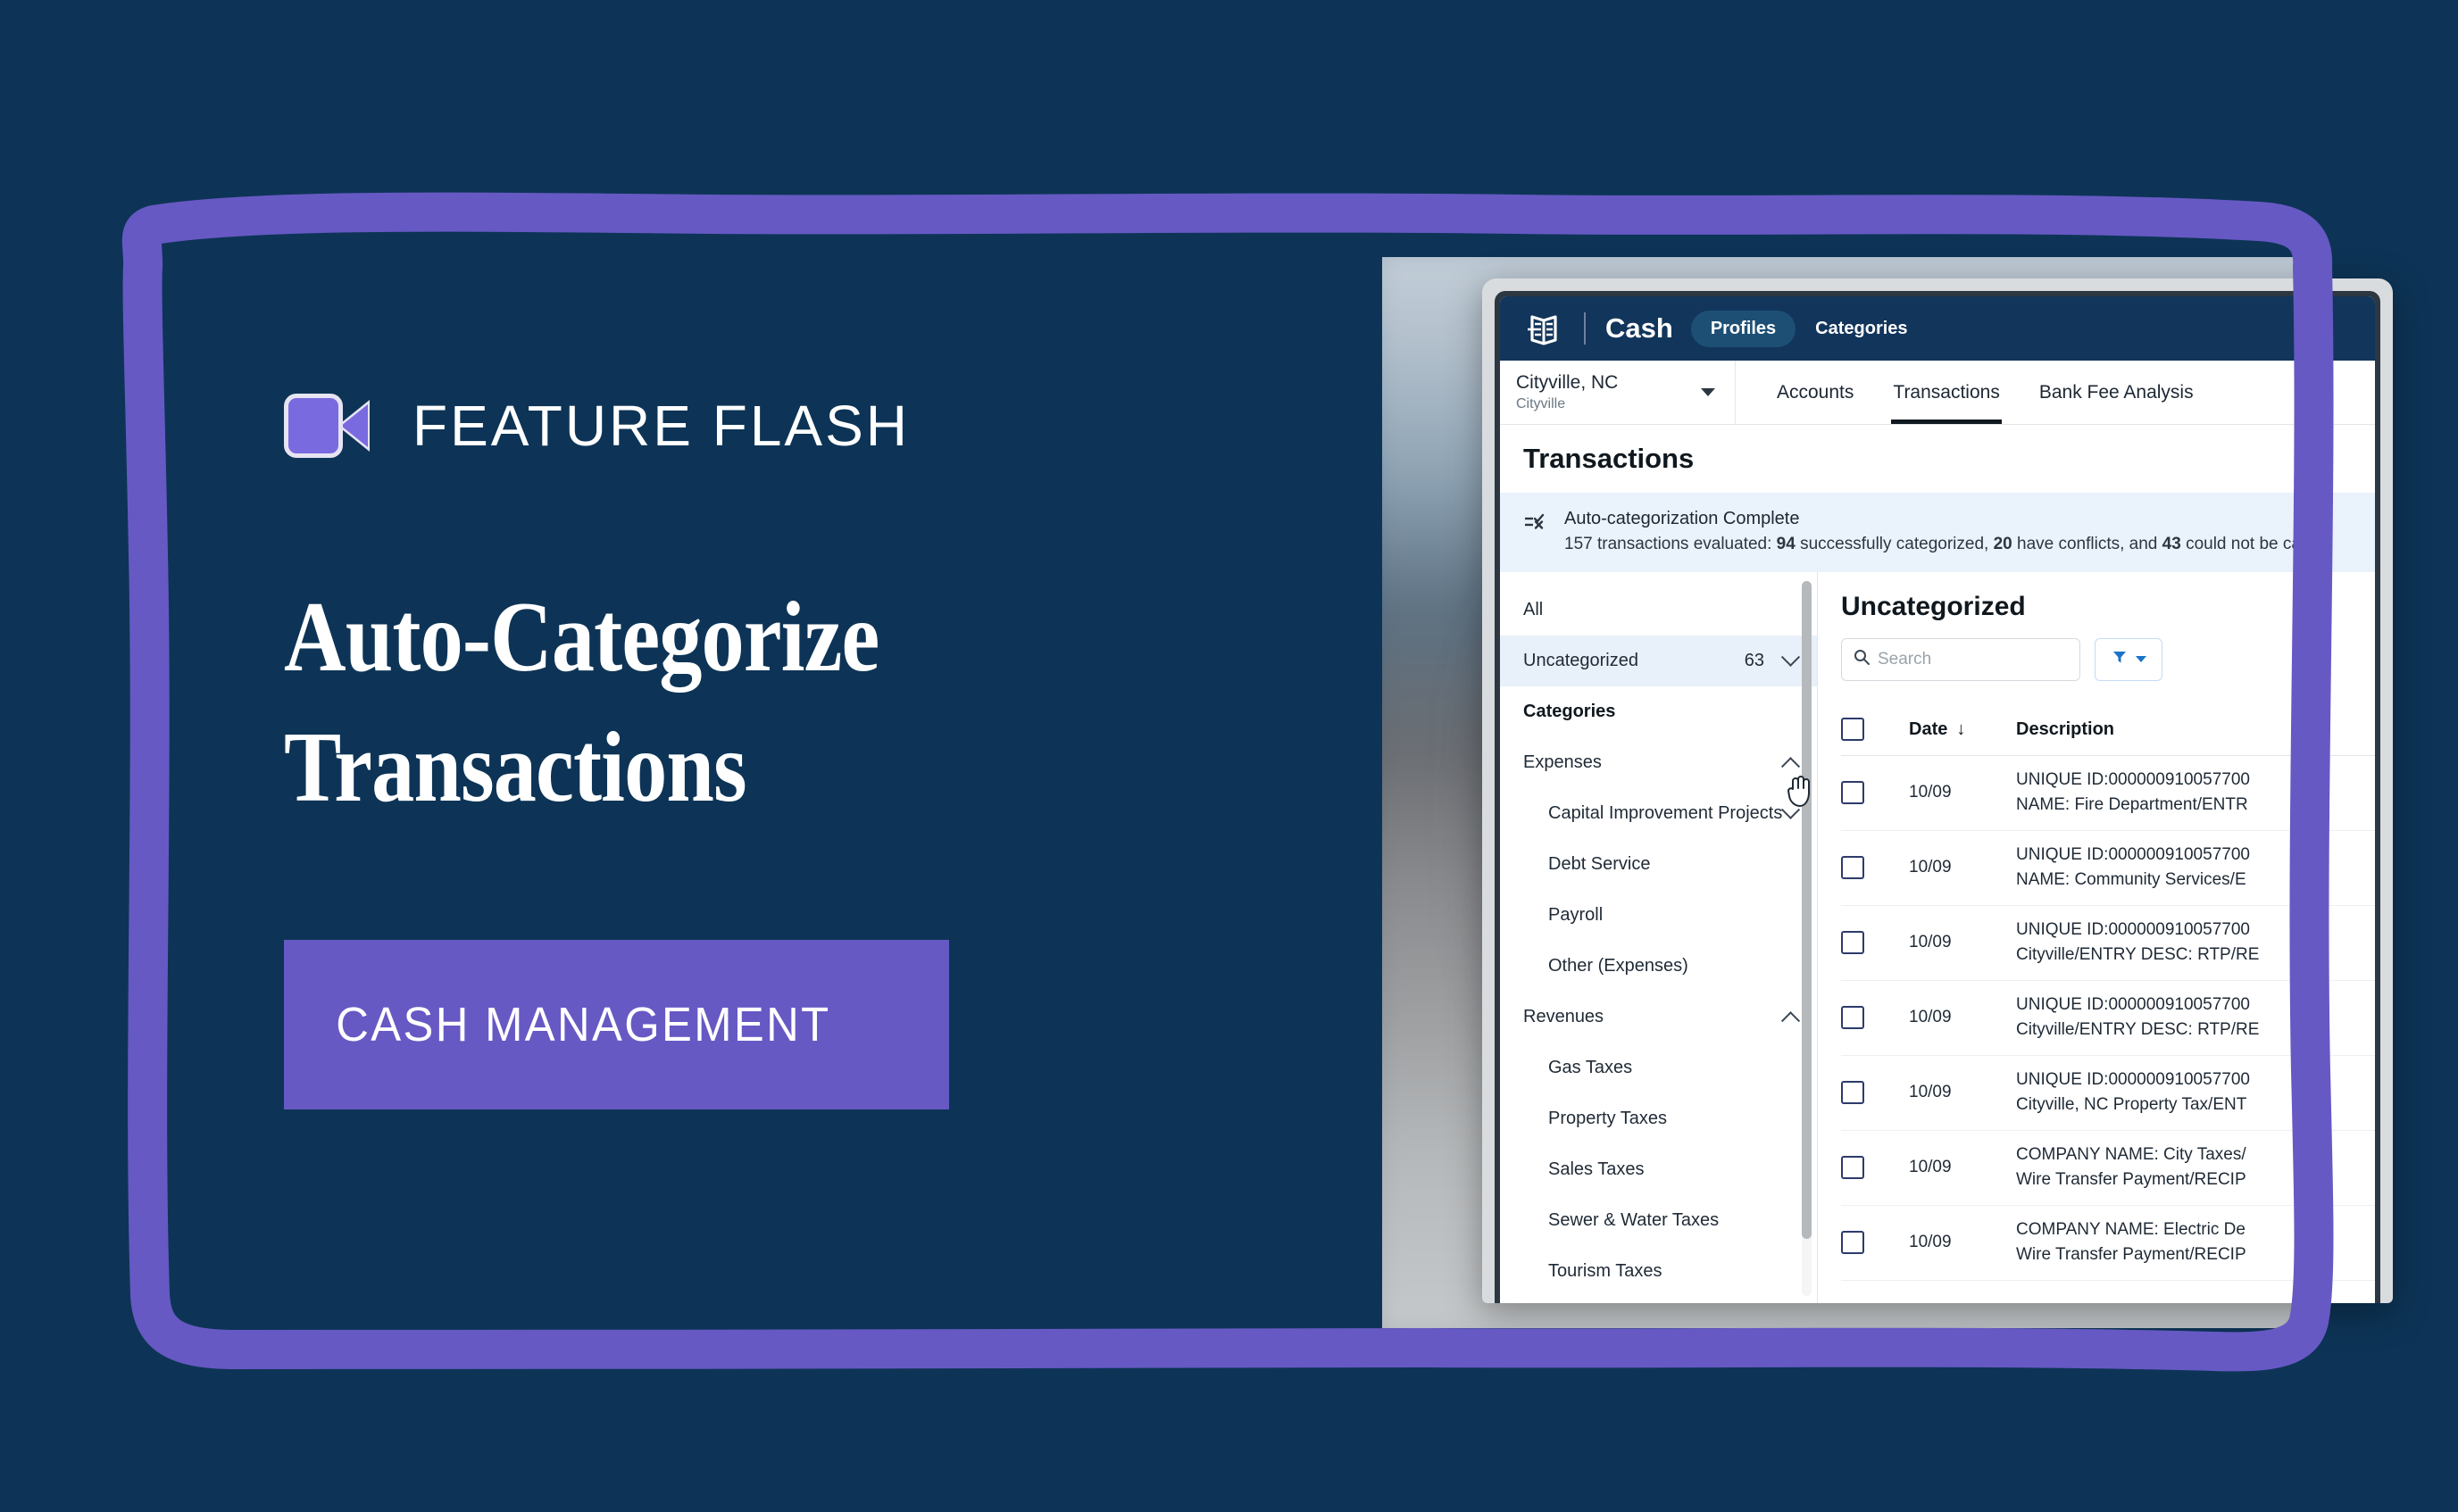 Image resolution: width=2458 pixels, height=1512 pixels. Describe the element at coordinates (1937, 328) in the screenshot. I see `app-top-navbar: Cash Profiles Categories` at that location.